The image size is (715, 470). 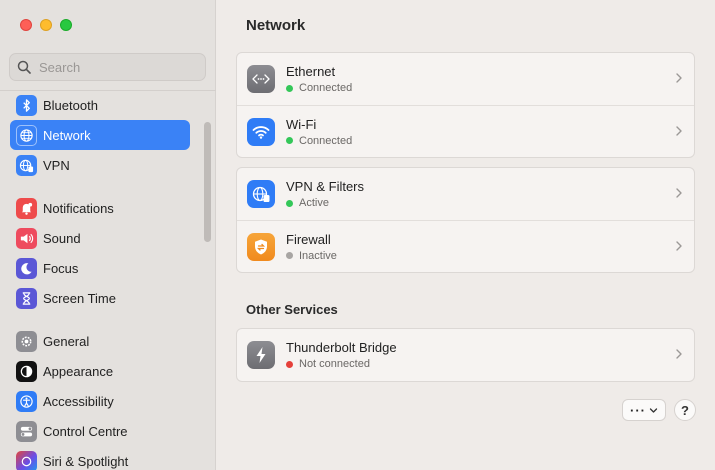 I want to click on sidebar-item-network: Network, so click(x=100, y=135).